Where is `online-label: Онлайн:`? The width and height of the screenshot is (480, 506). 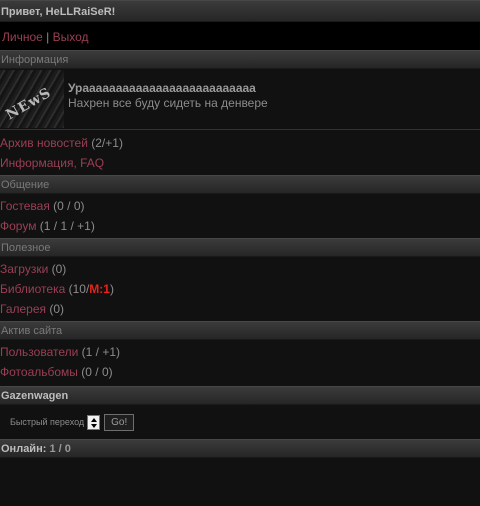 online-label: Онлайн: is located at coordinates (24, 449).